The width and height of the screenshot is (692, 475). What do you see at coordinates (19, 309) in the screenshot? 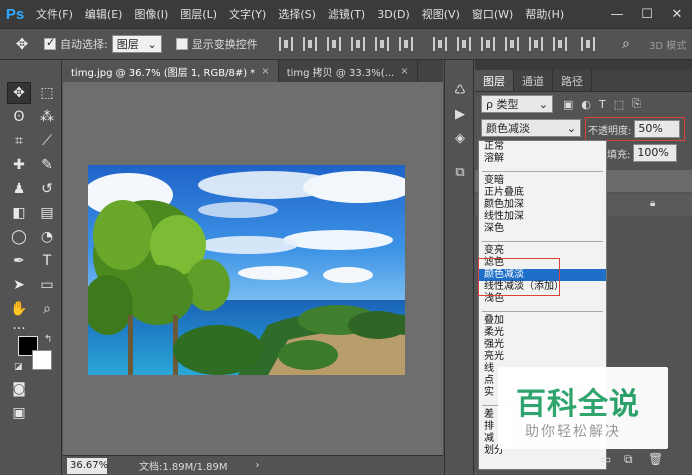
I see `hand-tool-icon: ✋` at bounding box center [19, 309].